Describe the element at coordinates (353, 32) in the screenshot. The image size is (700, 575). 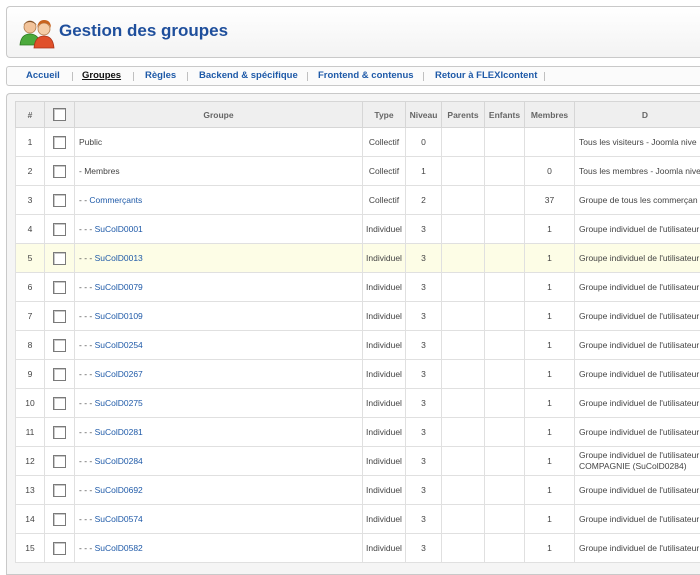
I see `page-header: Gestion des groupes` at that location.